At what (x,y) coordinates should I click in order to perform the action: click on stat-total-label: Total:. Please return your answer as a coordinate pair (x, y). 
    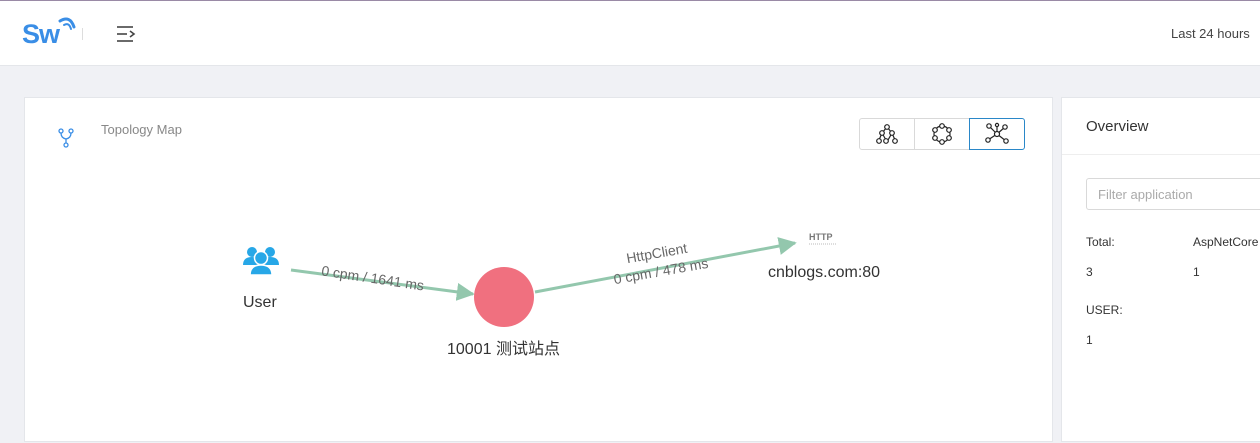
    Looking at the image, I should click on (1100, 242).